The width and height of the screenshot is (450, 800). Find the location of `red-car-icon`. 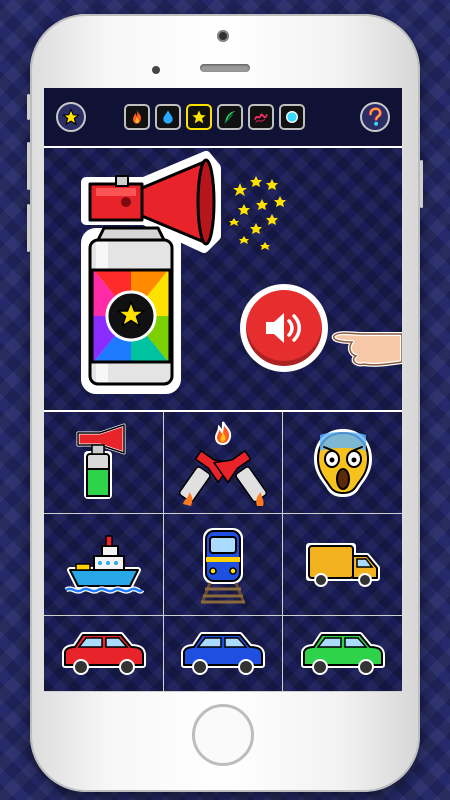

red-car-icon is located at coordinates (103, 653).